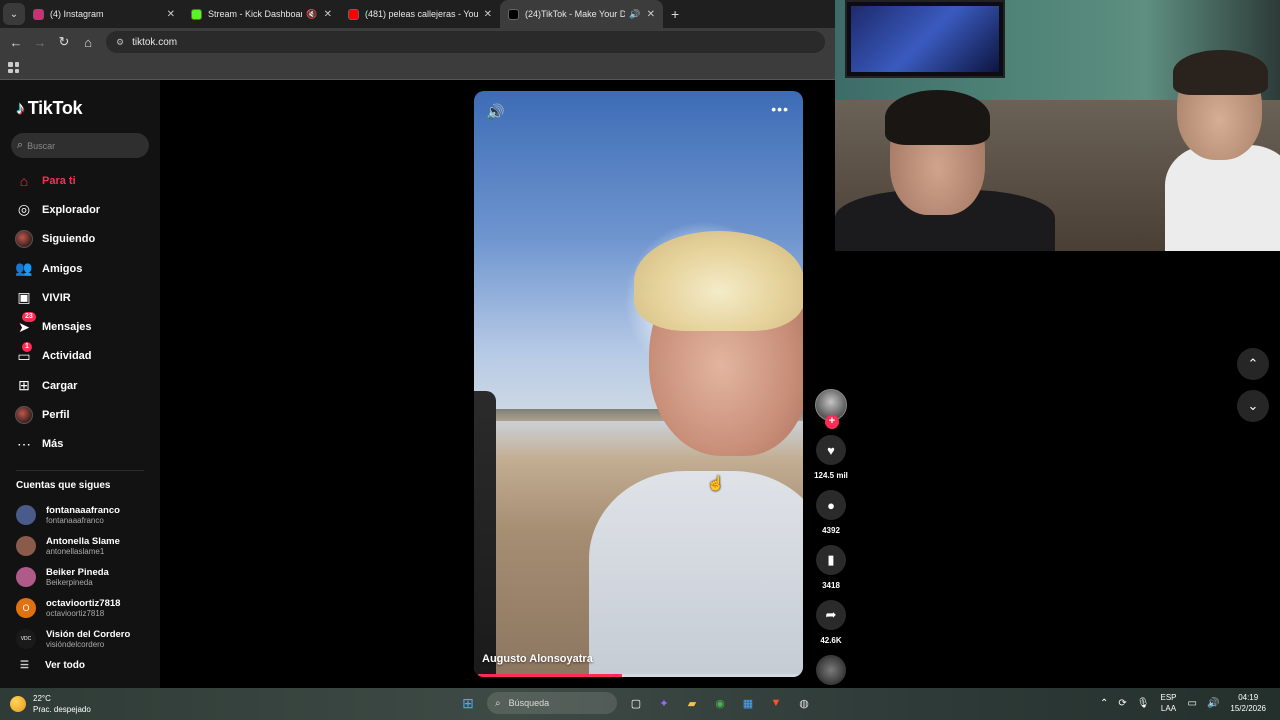 Image resolution: width=1280 pixels, height=720 pixels. What do you see at coordinates (27, 346) in the screenshot?
I see `notification-badge: 1` at bounding box center [27, 346].